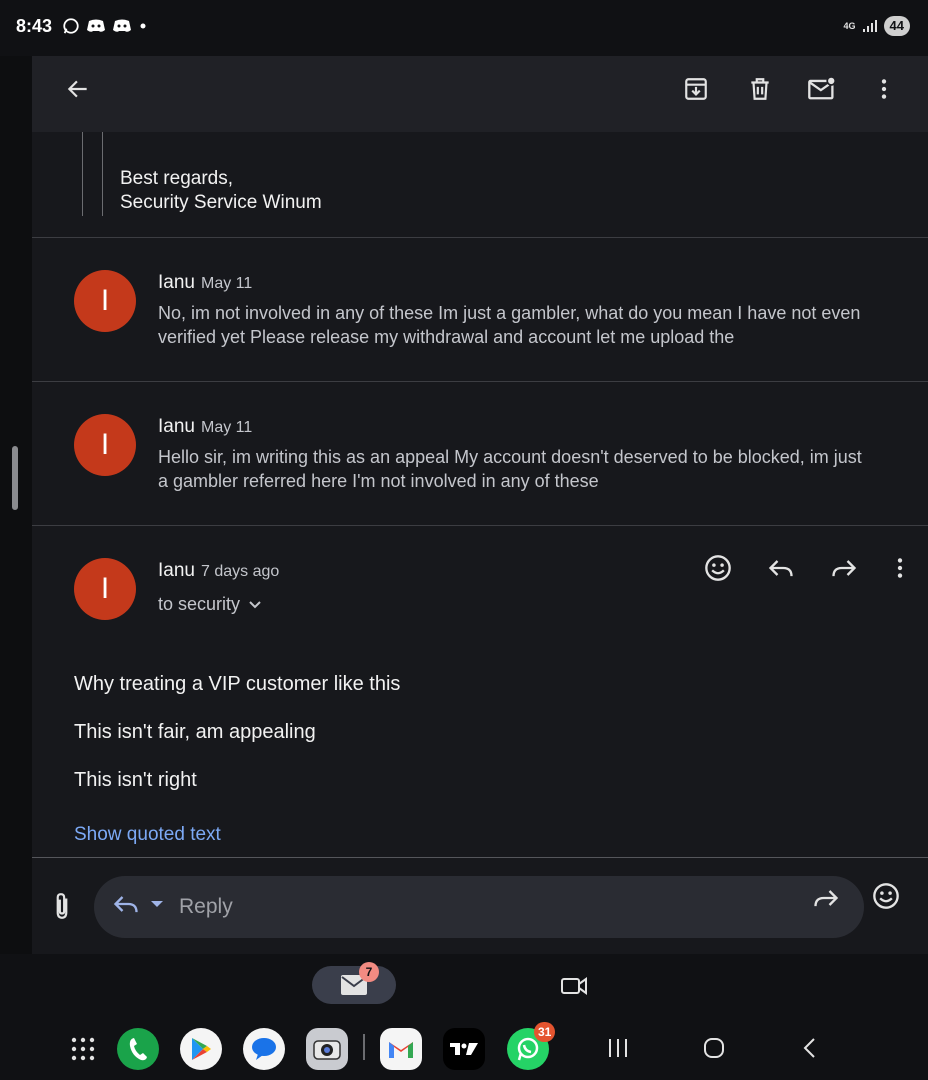 Image resolution: width=928 pixels, height=1080 pixels. What do you see at coordinates (480, 94) in the screenshot?
I see `top-app-bar` at bounding box center [480, 94].